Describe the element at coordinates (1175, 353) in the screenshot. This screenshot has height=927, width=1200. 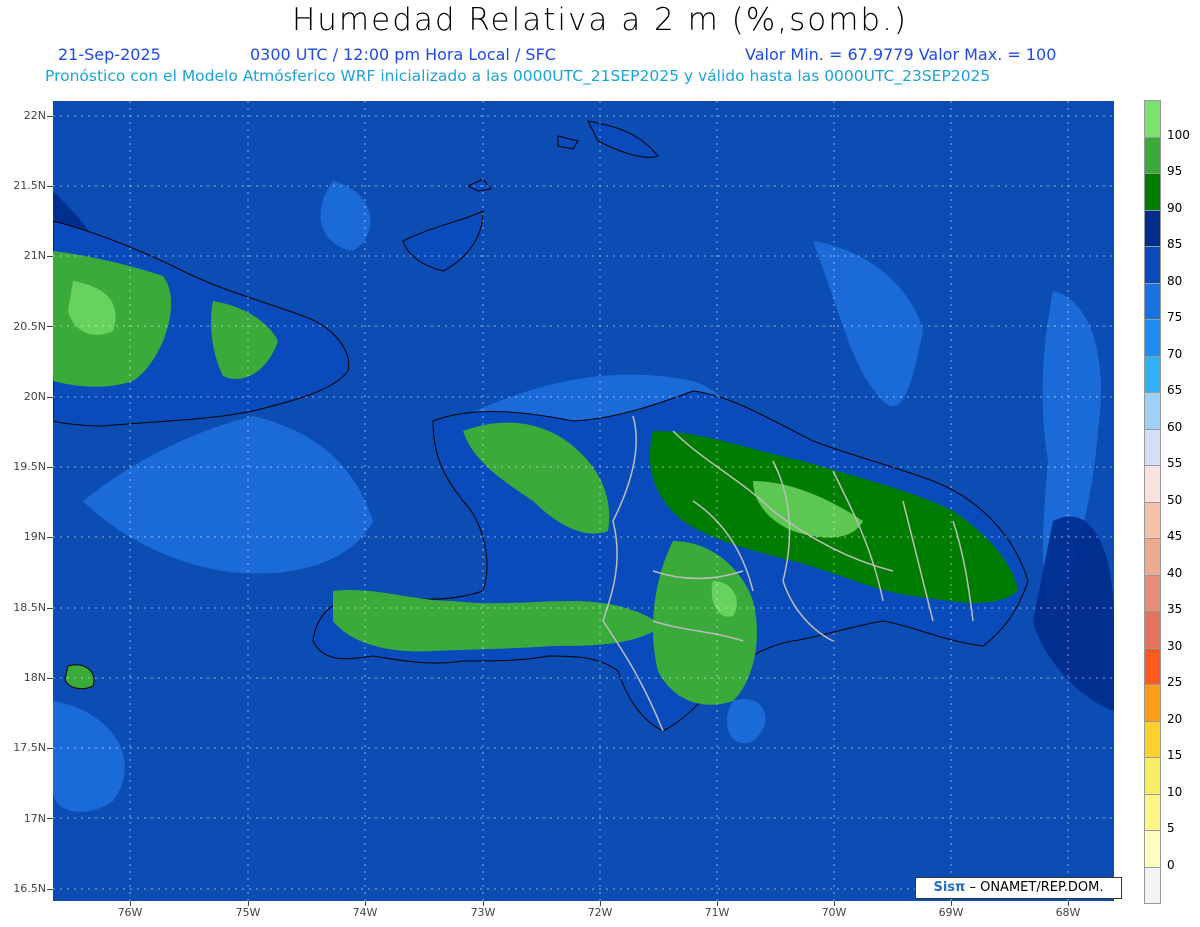
I see `legend-label: 70` at that location.